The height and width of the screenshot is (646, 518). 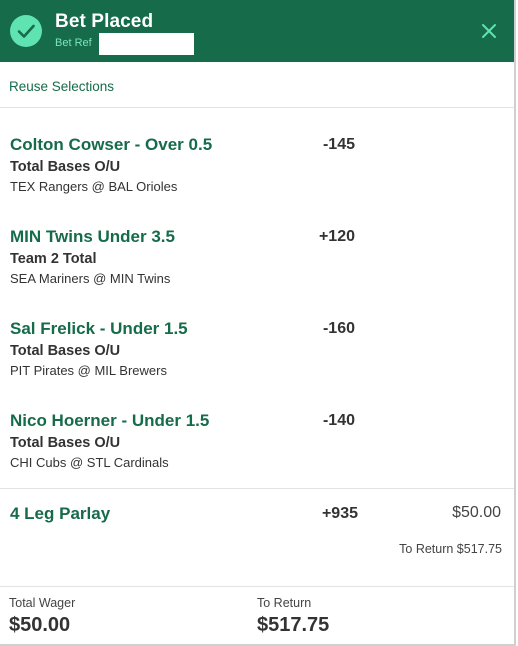 I want to click on leg-selection: Colton Cowser - Over 0.5, so click(x=111, y=144).